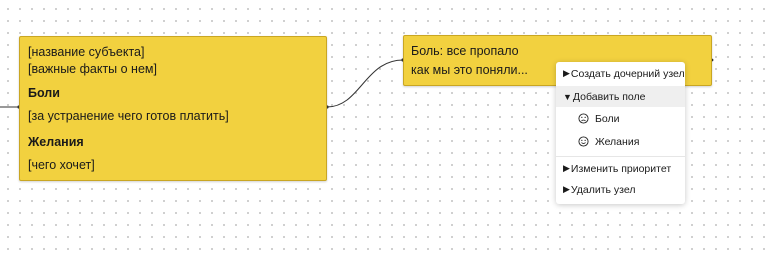 The width and height of the screenshot is (768, 259). Describe the element at coordinates (56, 142) in the screenshot. I see `wishes-heading: Желания` at that location.